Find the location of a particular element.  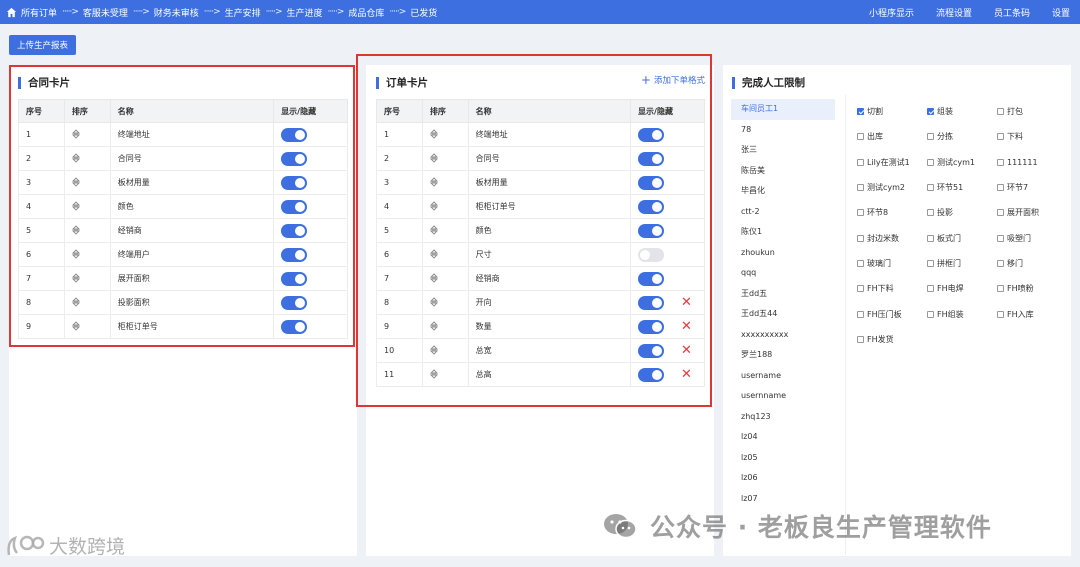

staff-list-item: 王dd五44 is located at coordinates (783, 314).